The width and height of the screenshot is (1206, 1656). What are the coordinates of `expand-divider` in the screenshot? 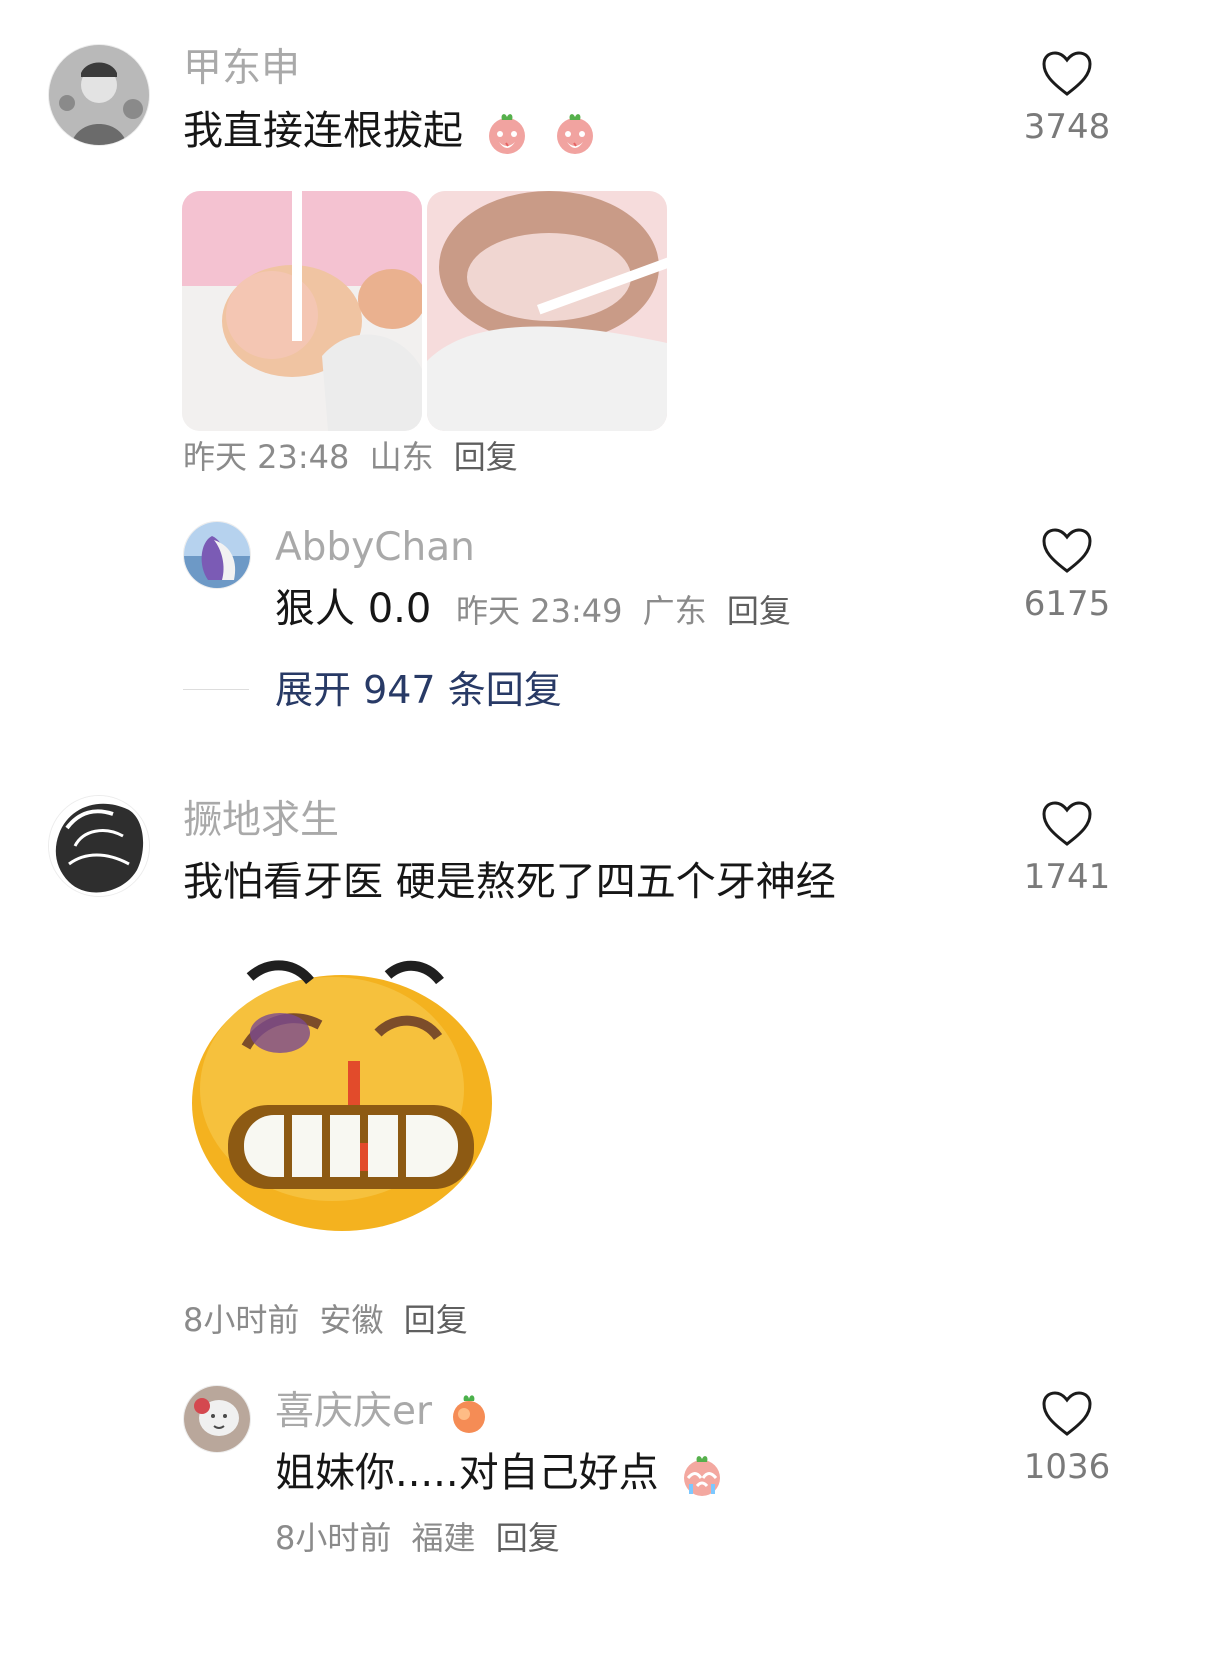 It's located at (216, 689).